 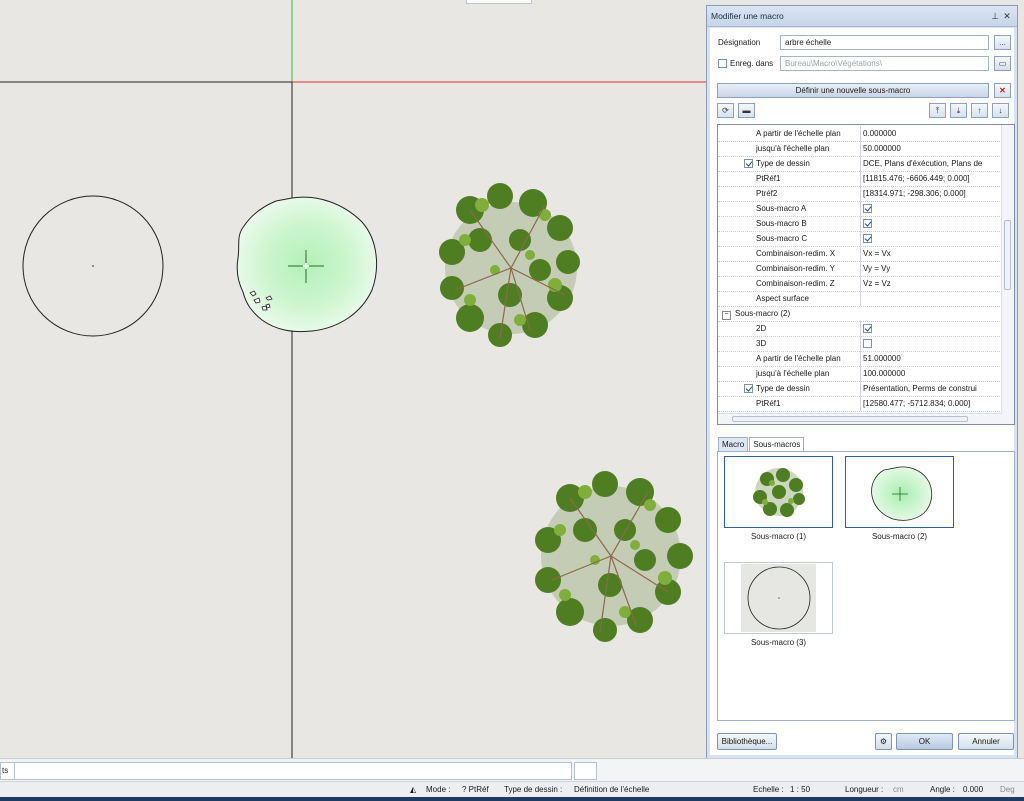 I want to click on collapse-icon: −, so click(x=726, y=315).